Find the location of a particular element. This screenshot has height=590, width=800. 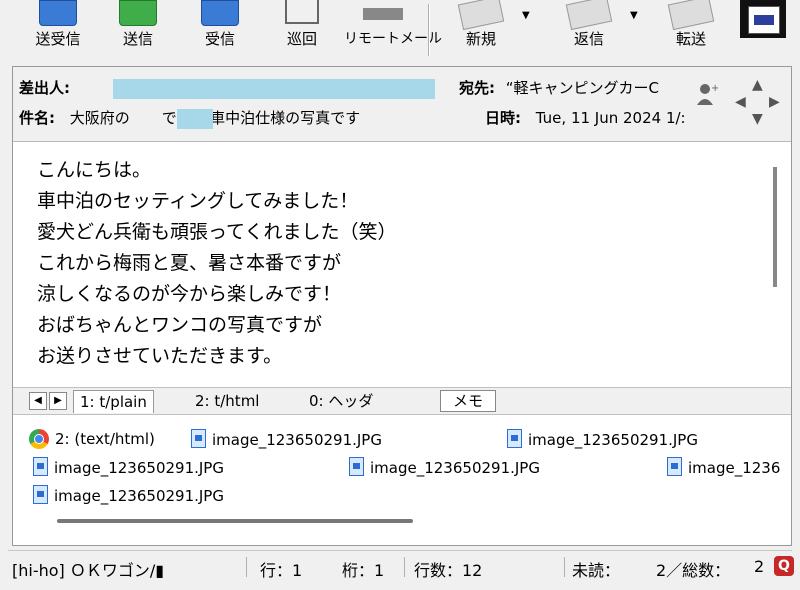

send-button: 送信 is located at coordinates (138, 31).